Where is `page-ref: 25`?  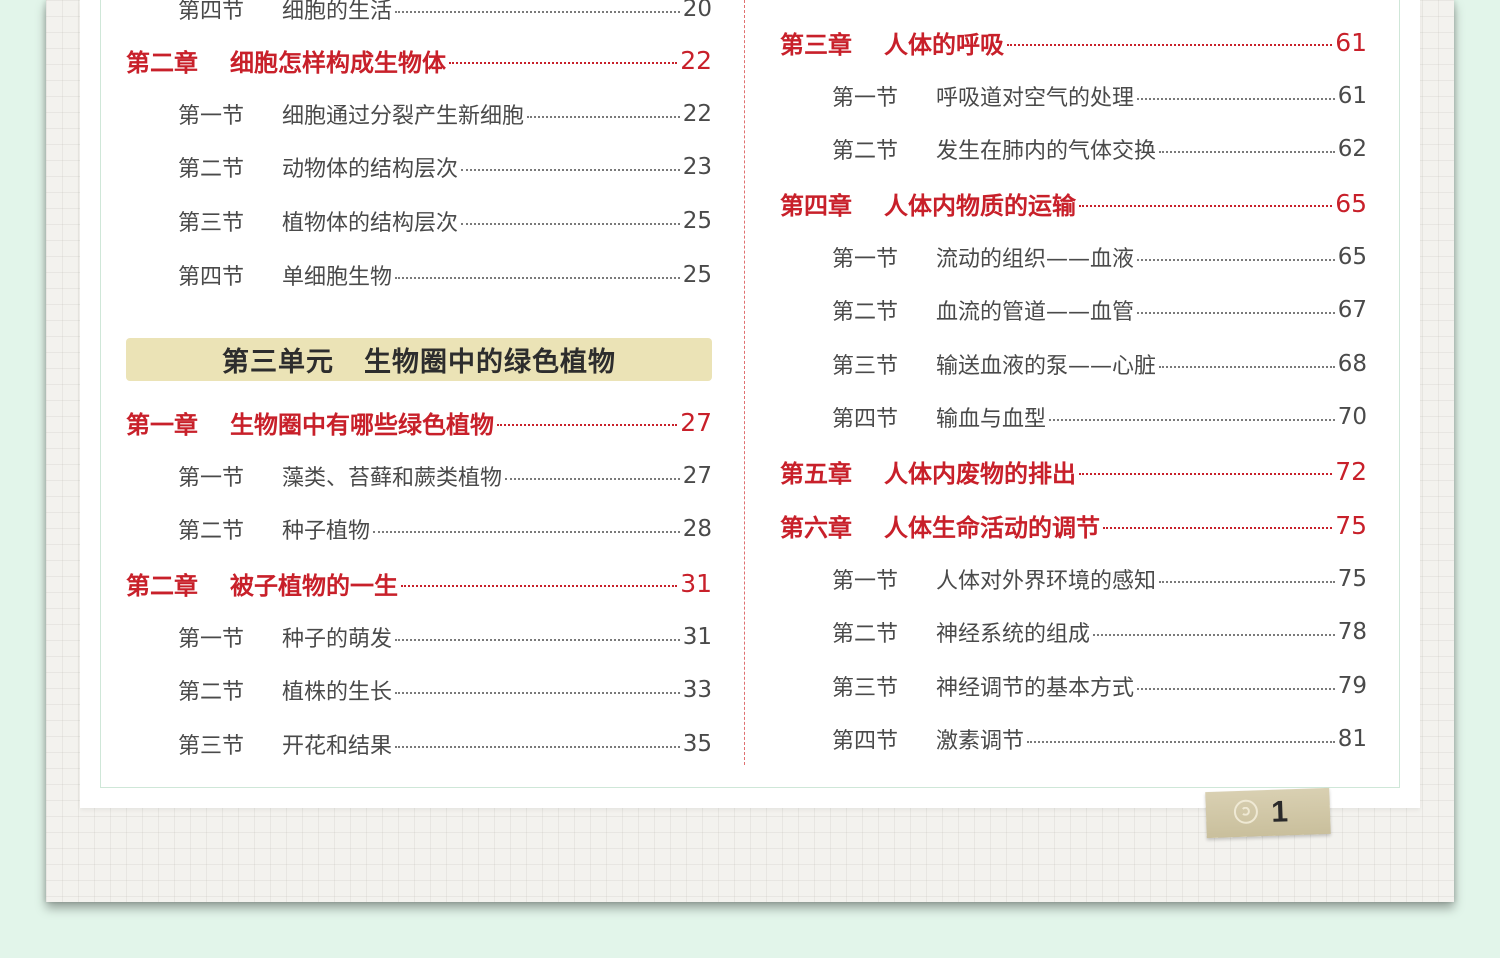 page-ref: 25 is located at coordinates (697, 275).